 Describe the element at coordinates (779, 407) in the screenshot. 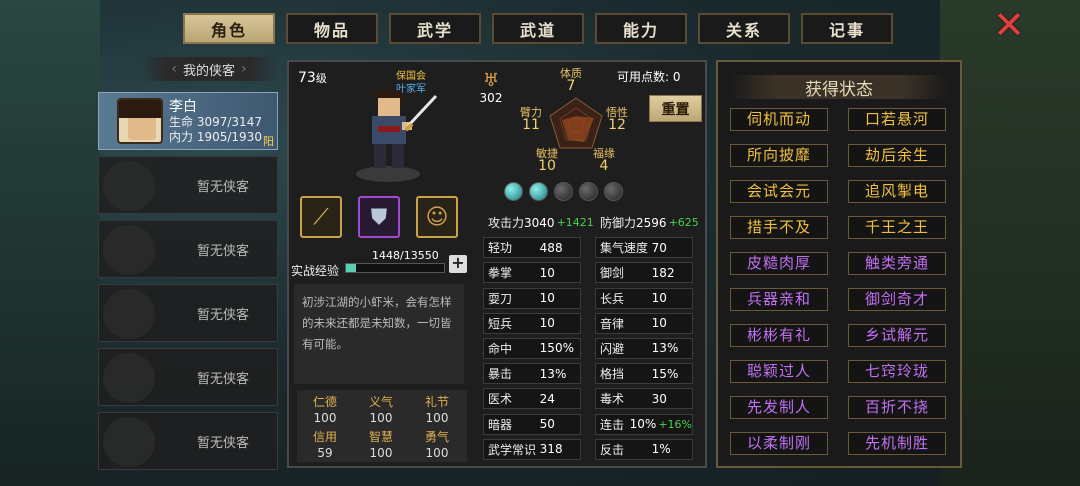

I see `status-buff: 先发制人` at that location.